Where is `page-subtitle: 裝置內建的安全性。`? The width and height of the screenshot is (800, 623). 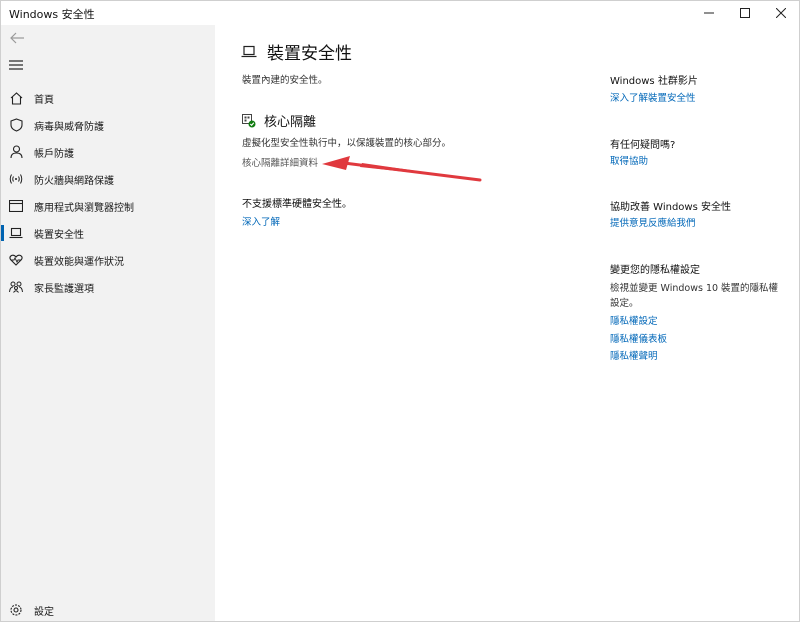
page-subtitle: 裝置內建的安全性。 is located at coordinates (285, 80).